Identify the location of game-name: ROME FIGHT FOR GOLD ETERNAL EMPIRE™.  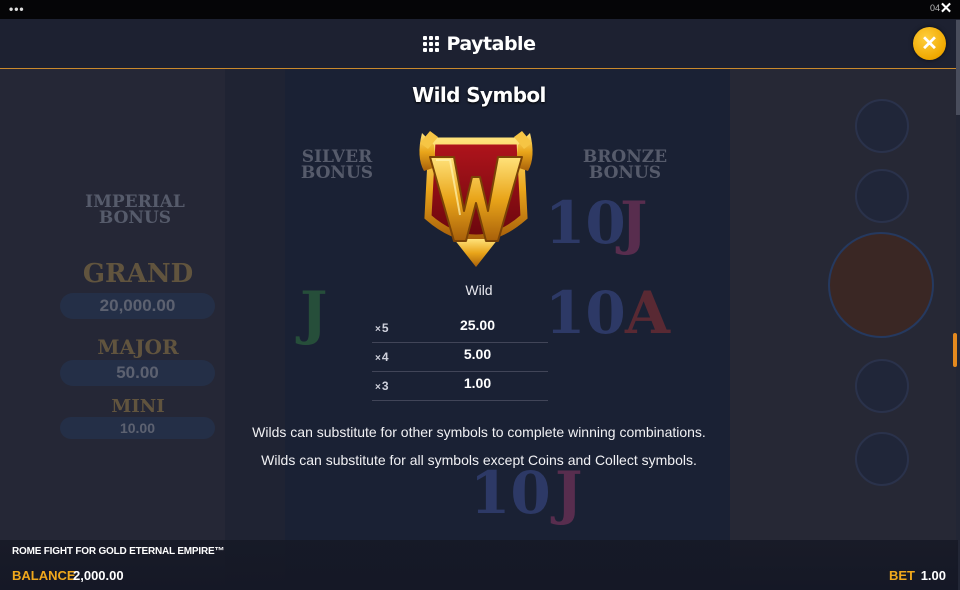
(118, 551).